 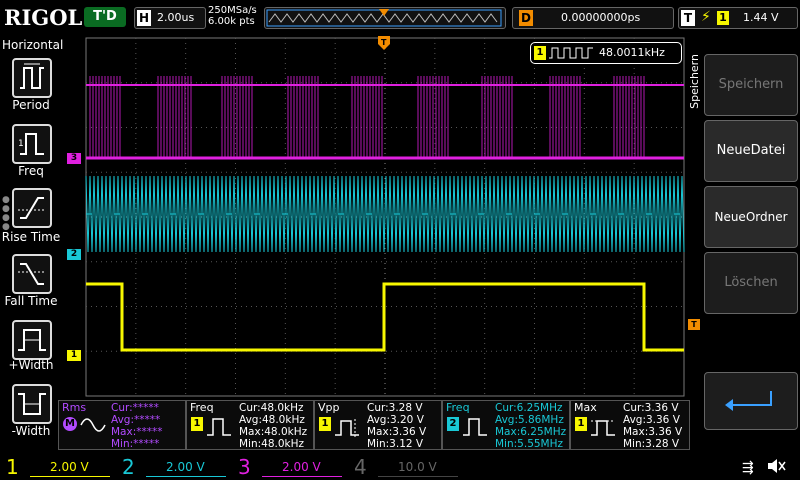 I want to click on trigger-position-marker: T, so click(x=384, y=46).